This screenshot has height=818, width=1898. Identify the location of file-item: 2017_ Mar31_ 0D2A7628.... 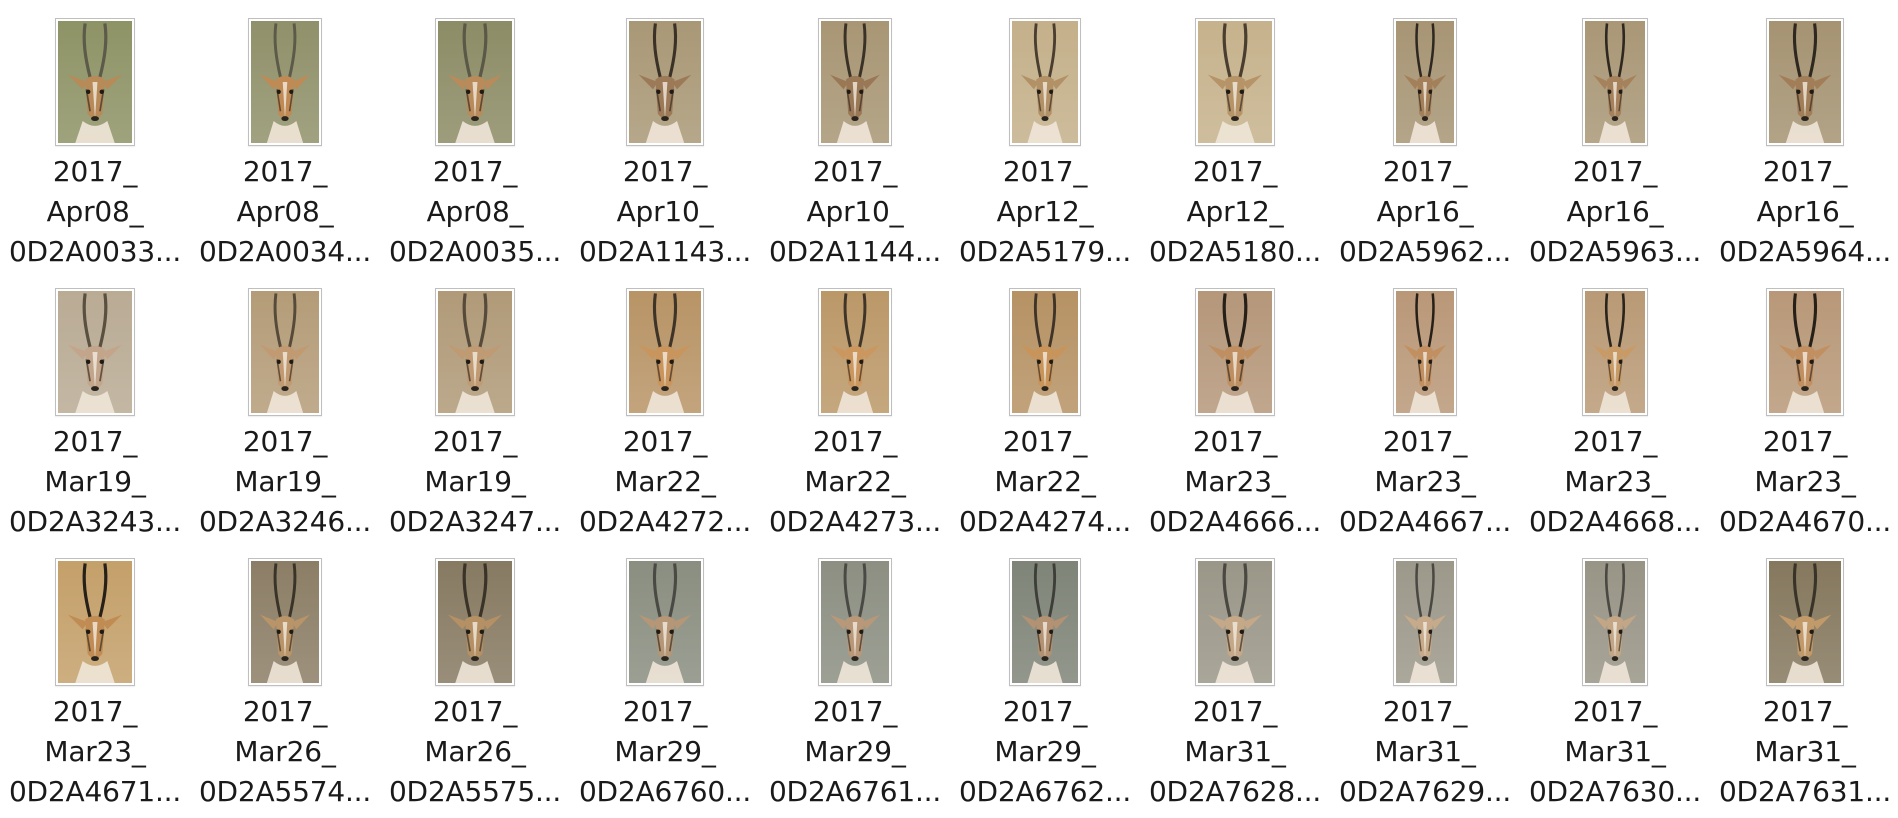
(1235, 688).